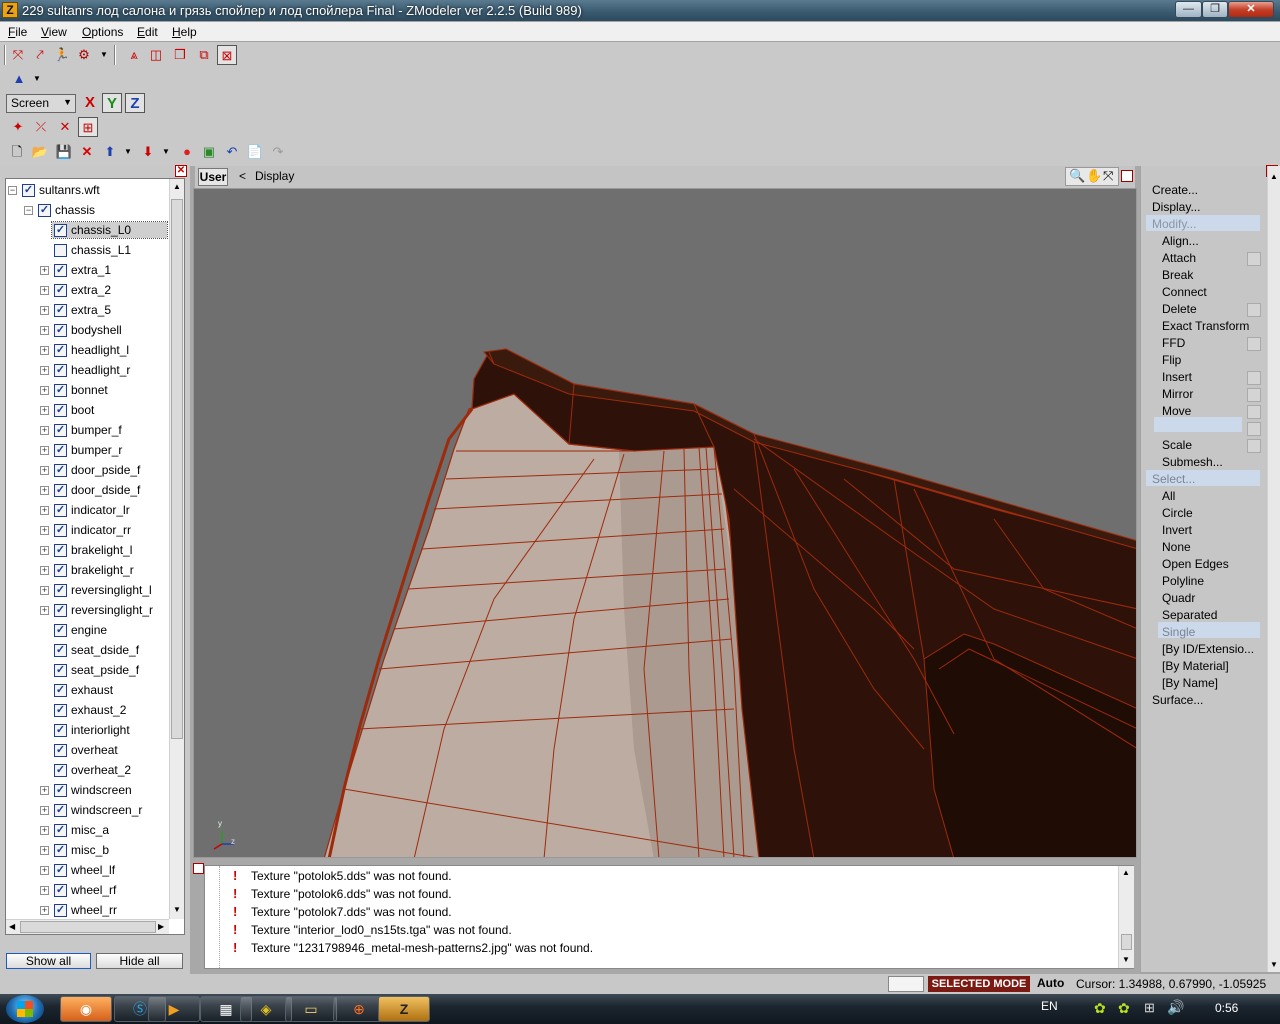 The width and height of the screenshot is (1280, 1024). What do you see at coordinates (87, 210) in the screenshot?
I see `tree-row: − ✓ chassis` at bounding box center [87, 210].